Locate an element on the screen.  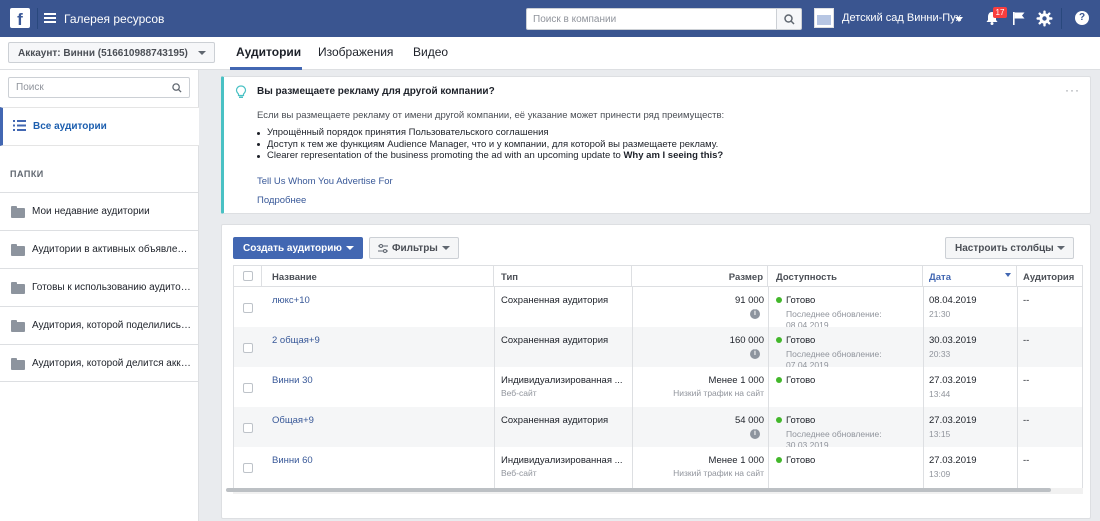
header-availability: Доступность is located at coordinates (845, 276).